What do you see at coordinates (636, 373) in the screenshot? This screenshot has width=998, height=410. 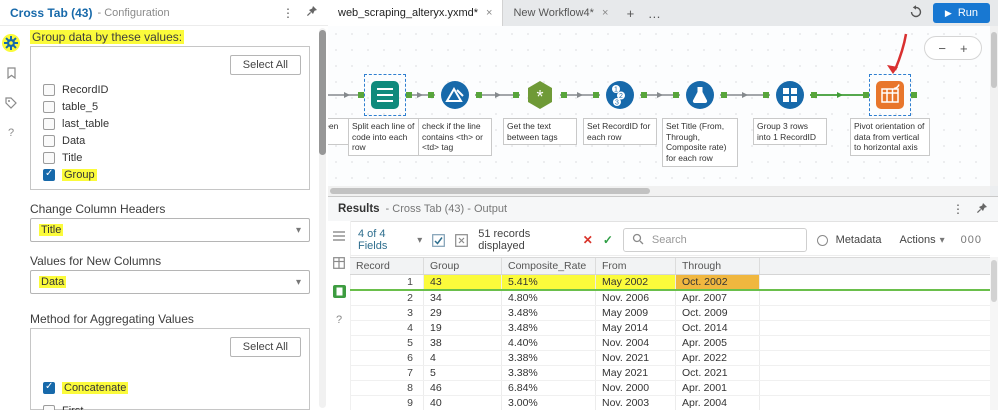 I see `cell: May 2021` at bounding box center [636, 373].